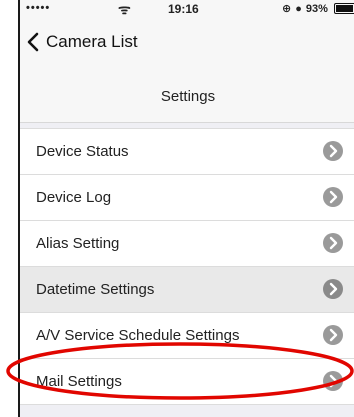  I want to click on list-item-av-service-schedule-settings: A/V Service Schedule Settings, so click(187, 336).